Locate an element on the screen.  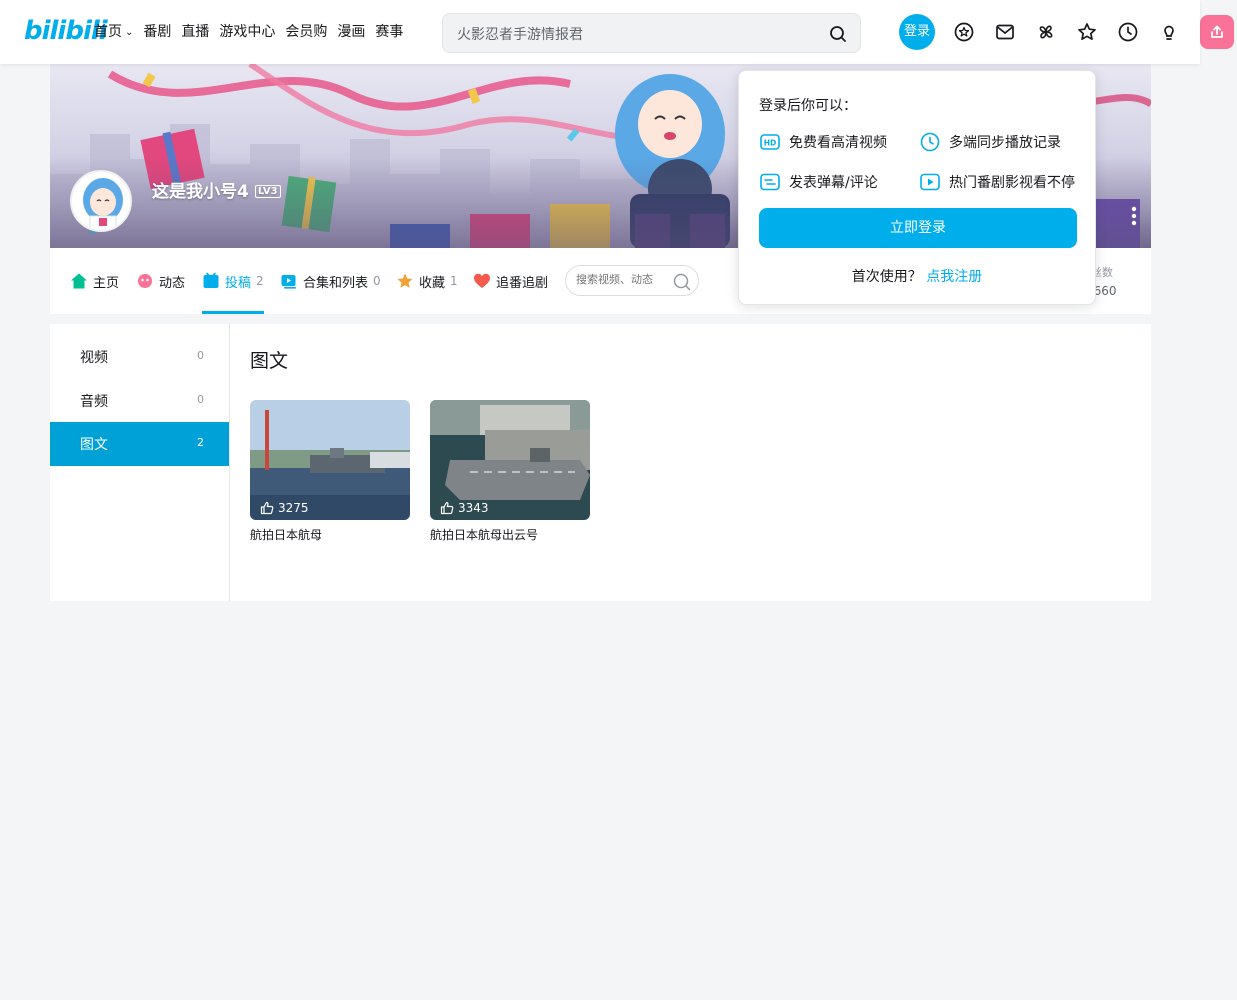
feature-bangumi: 热门番剧影视看不停 is located at coordinates (997, 182).